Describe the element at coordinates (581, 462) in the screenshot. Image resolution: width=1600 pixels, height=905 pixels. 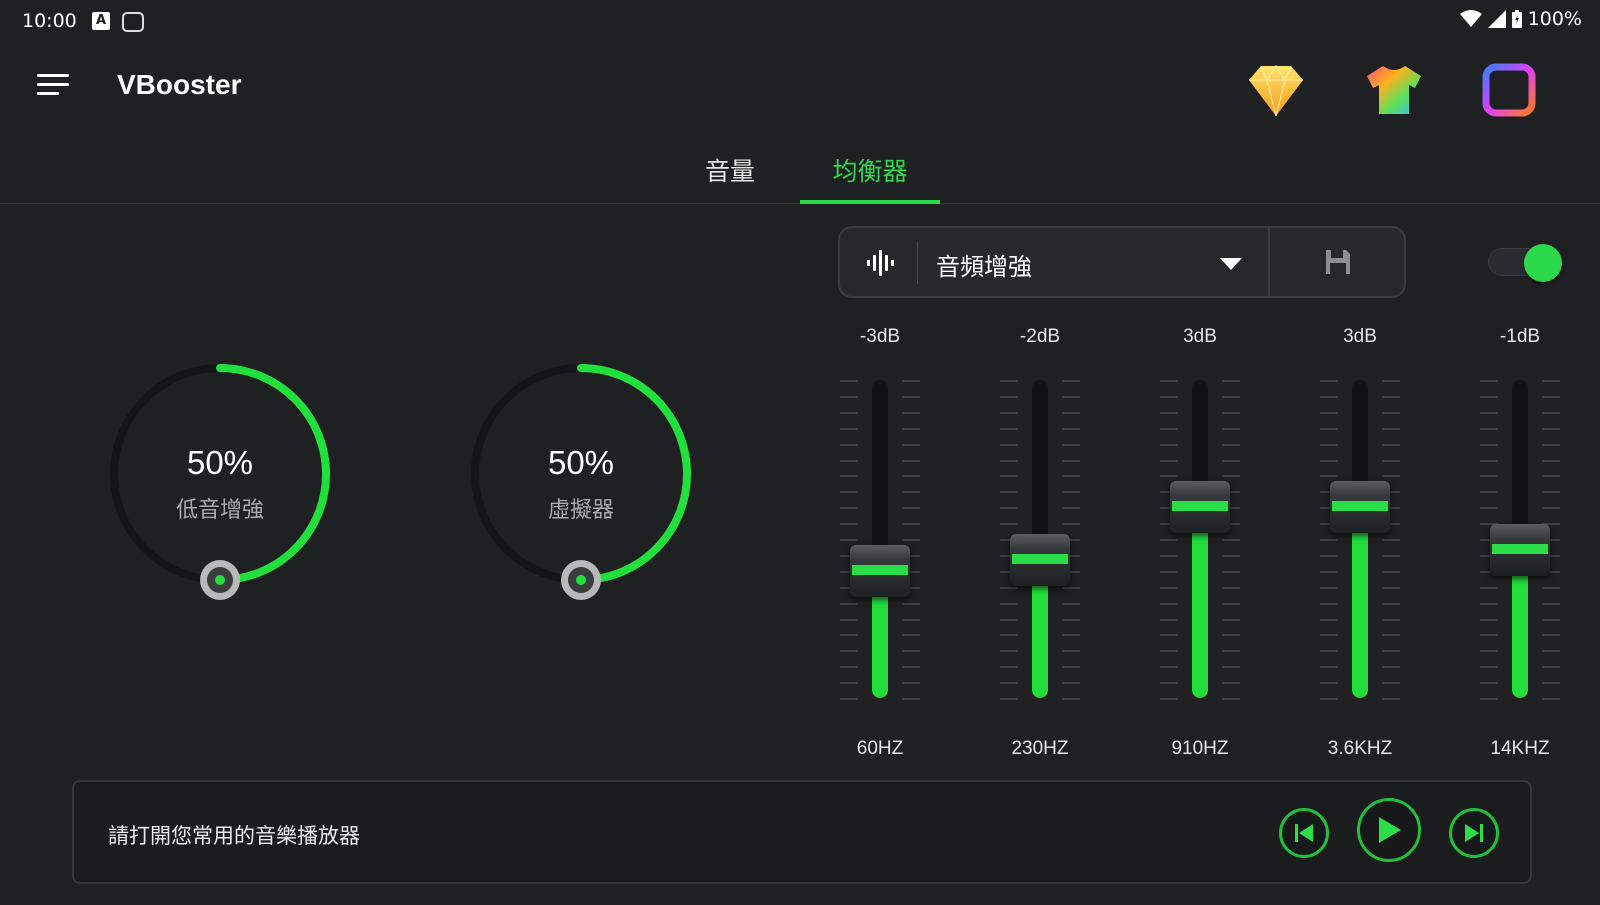
I see `virtualizer-value: 50%` at that location.